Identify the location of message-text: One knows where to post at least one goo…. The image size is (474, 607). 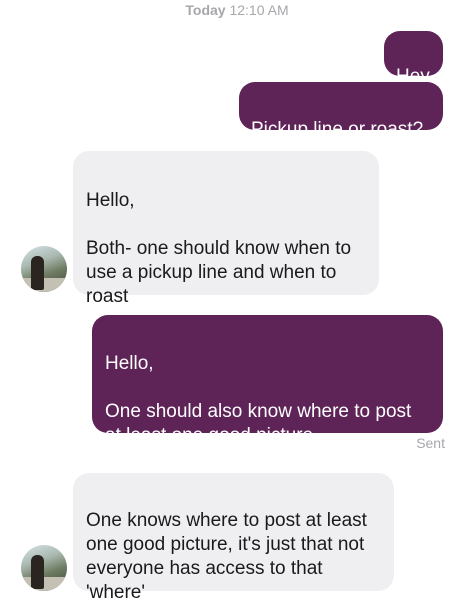
(226, 556).